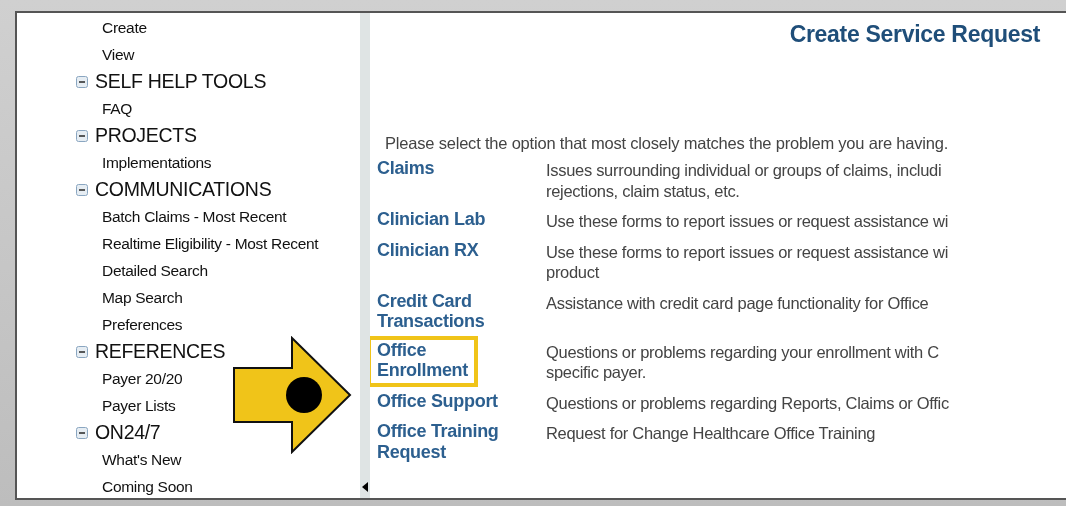 This screenshot has height=506, width=1066. Describe the element at coordinates (142, 324) in the screenshot. I see `sidebar-link: Preferences` at that location.